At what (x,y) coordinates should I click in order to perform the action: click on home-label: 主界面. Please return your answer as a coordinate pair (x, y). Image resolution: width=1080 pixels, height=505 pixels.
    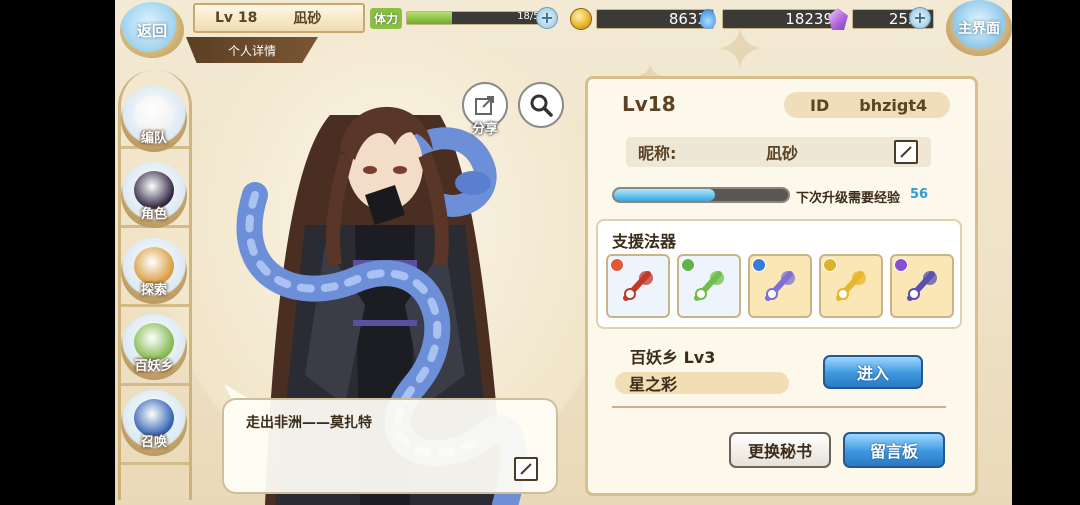
    Looking at the image, I should click on (979, 29).